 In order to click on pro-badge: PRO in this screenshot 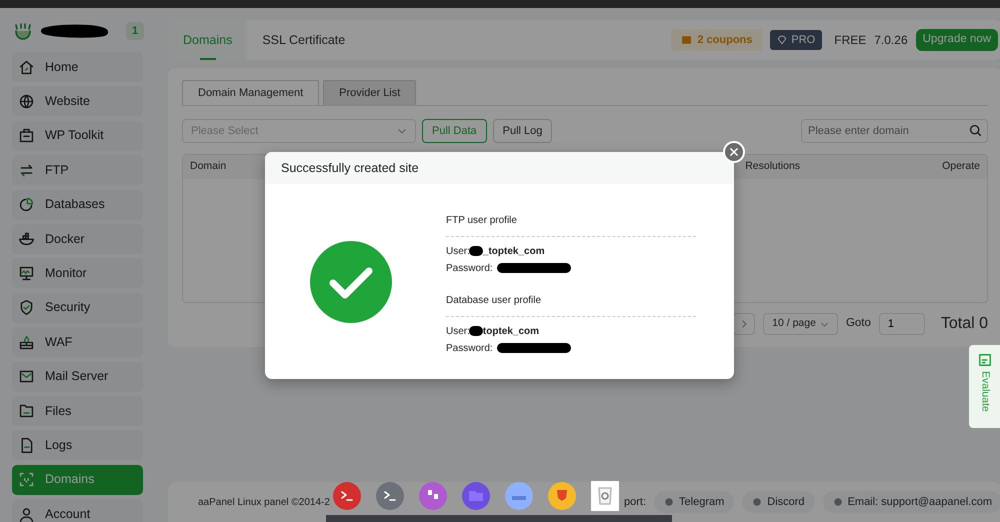, I will do `click(796, 40)`.